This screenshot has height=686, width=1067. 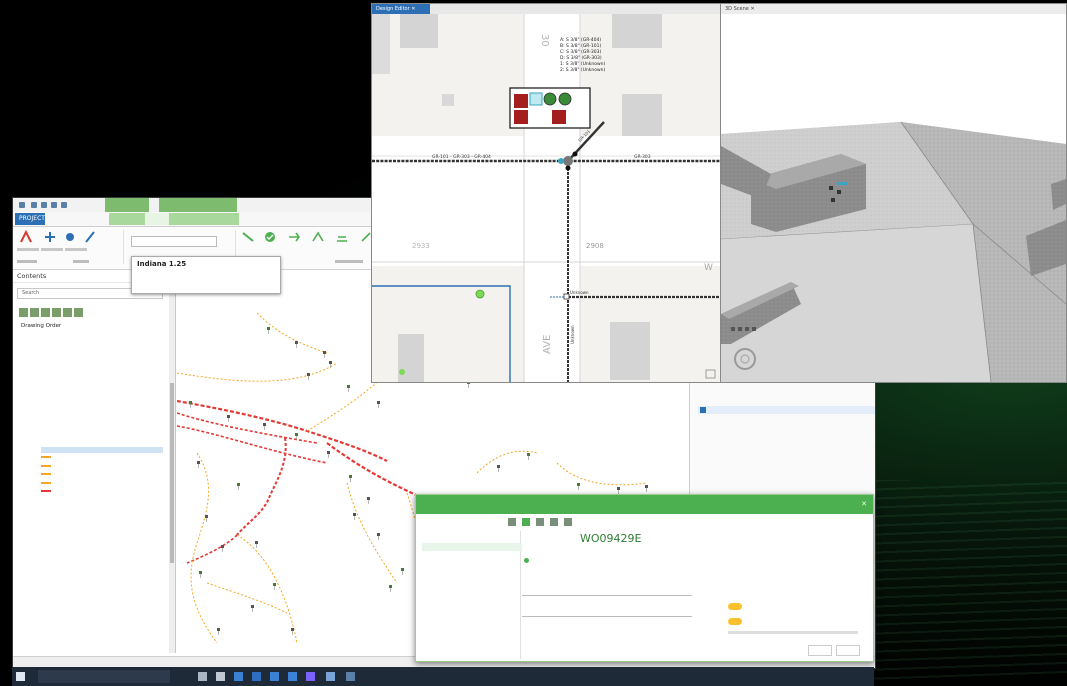 What do you see at coordinates (90, 237) in the screenshot?
I see `measure-icon` at bounding box center [90, 237].